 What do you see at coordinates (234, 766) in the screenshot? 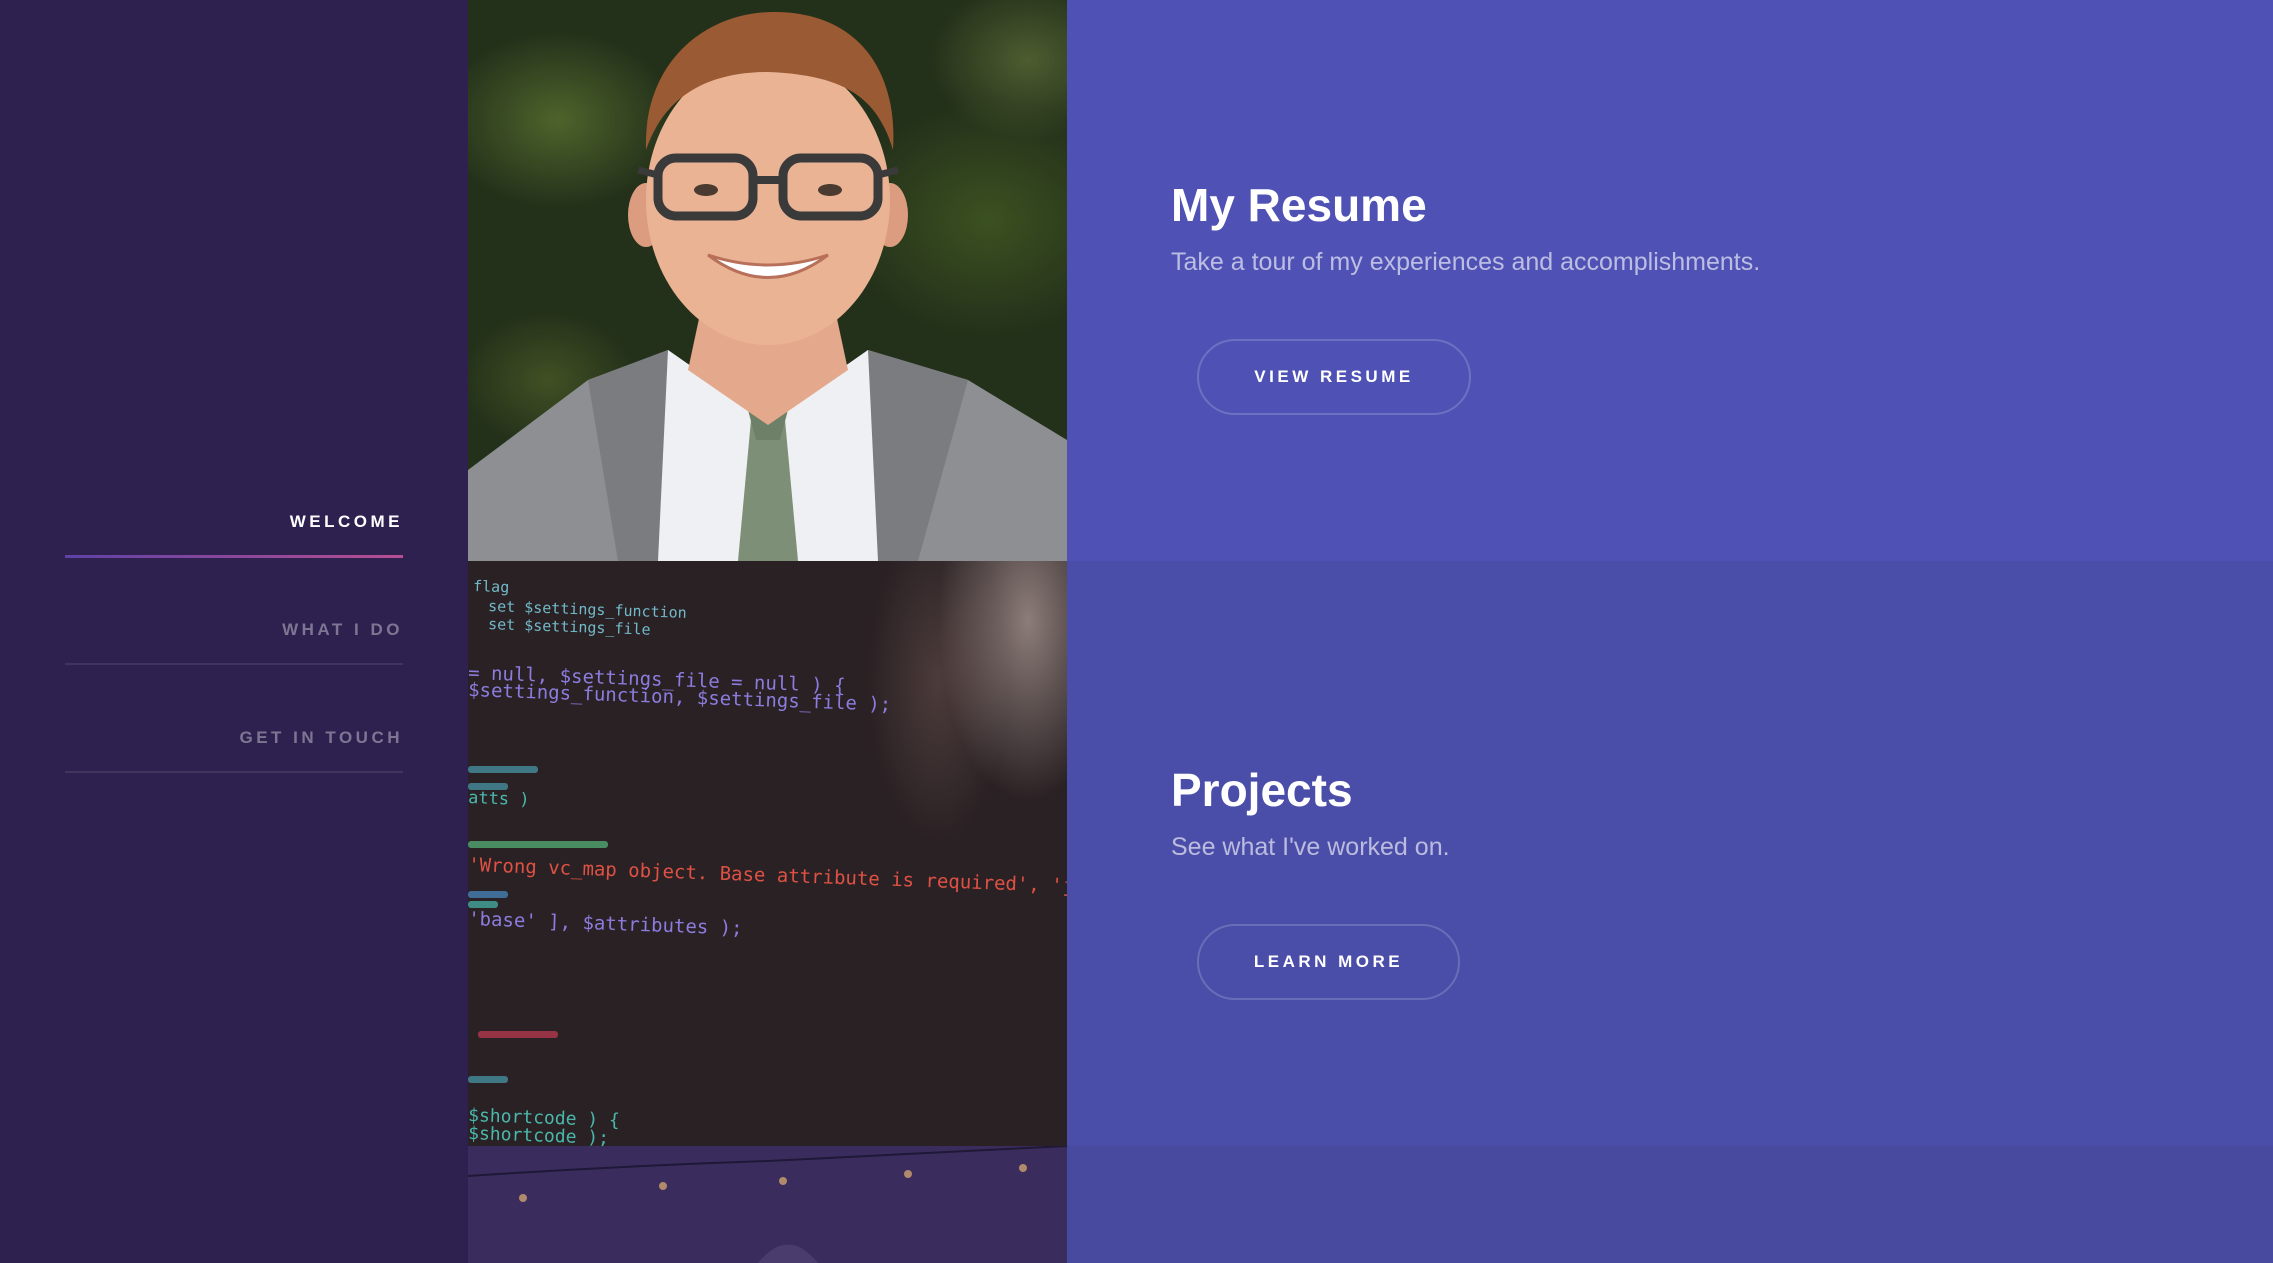
I see `nav-item-get-in-touch: Get in Touch` at bounding box center [234, 766].